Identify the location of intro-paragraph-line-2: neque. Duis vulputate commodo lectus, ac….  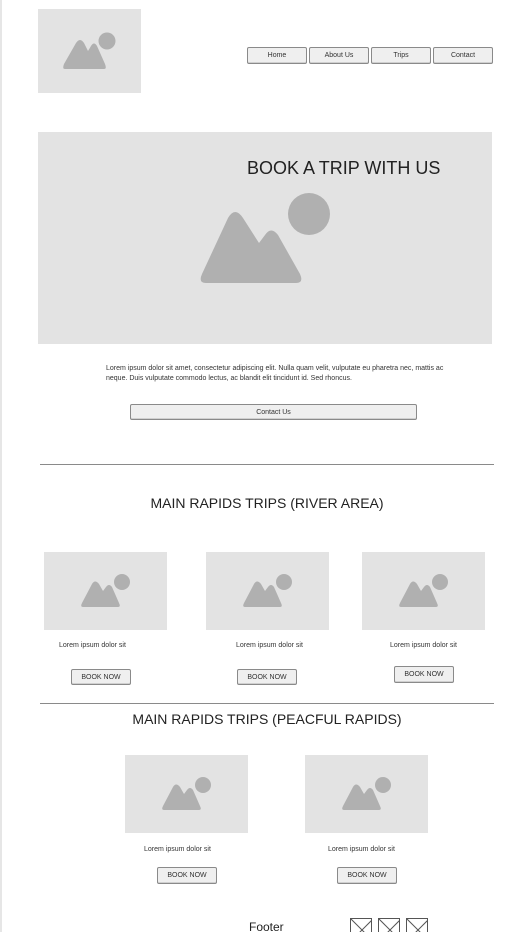
(229, 378).